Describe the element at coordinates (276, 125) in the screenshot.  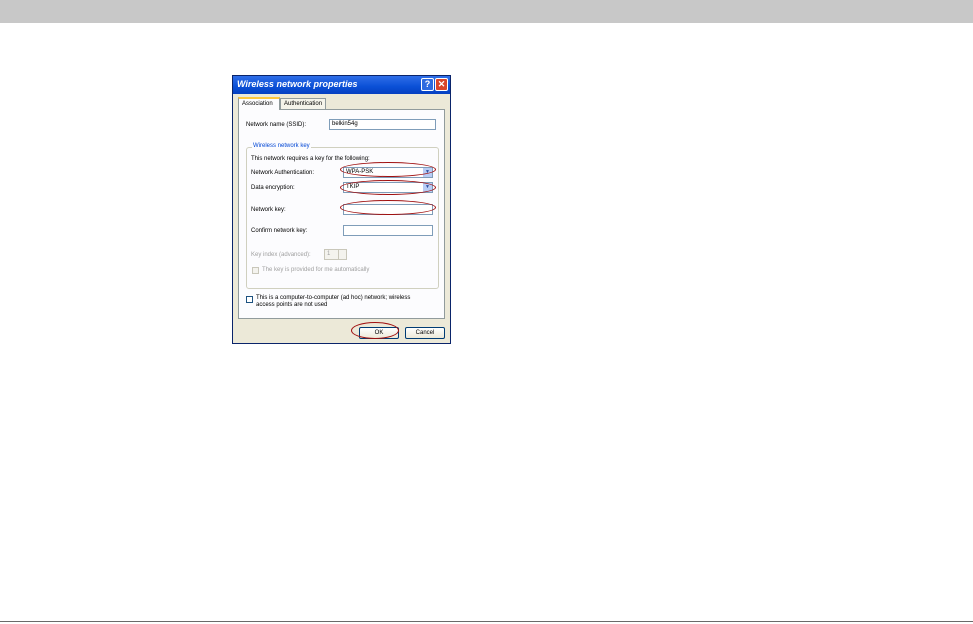
I see `network-name-label: Network name (SSID):` at that location.